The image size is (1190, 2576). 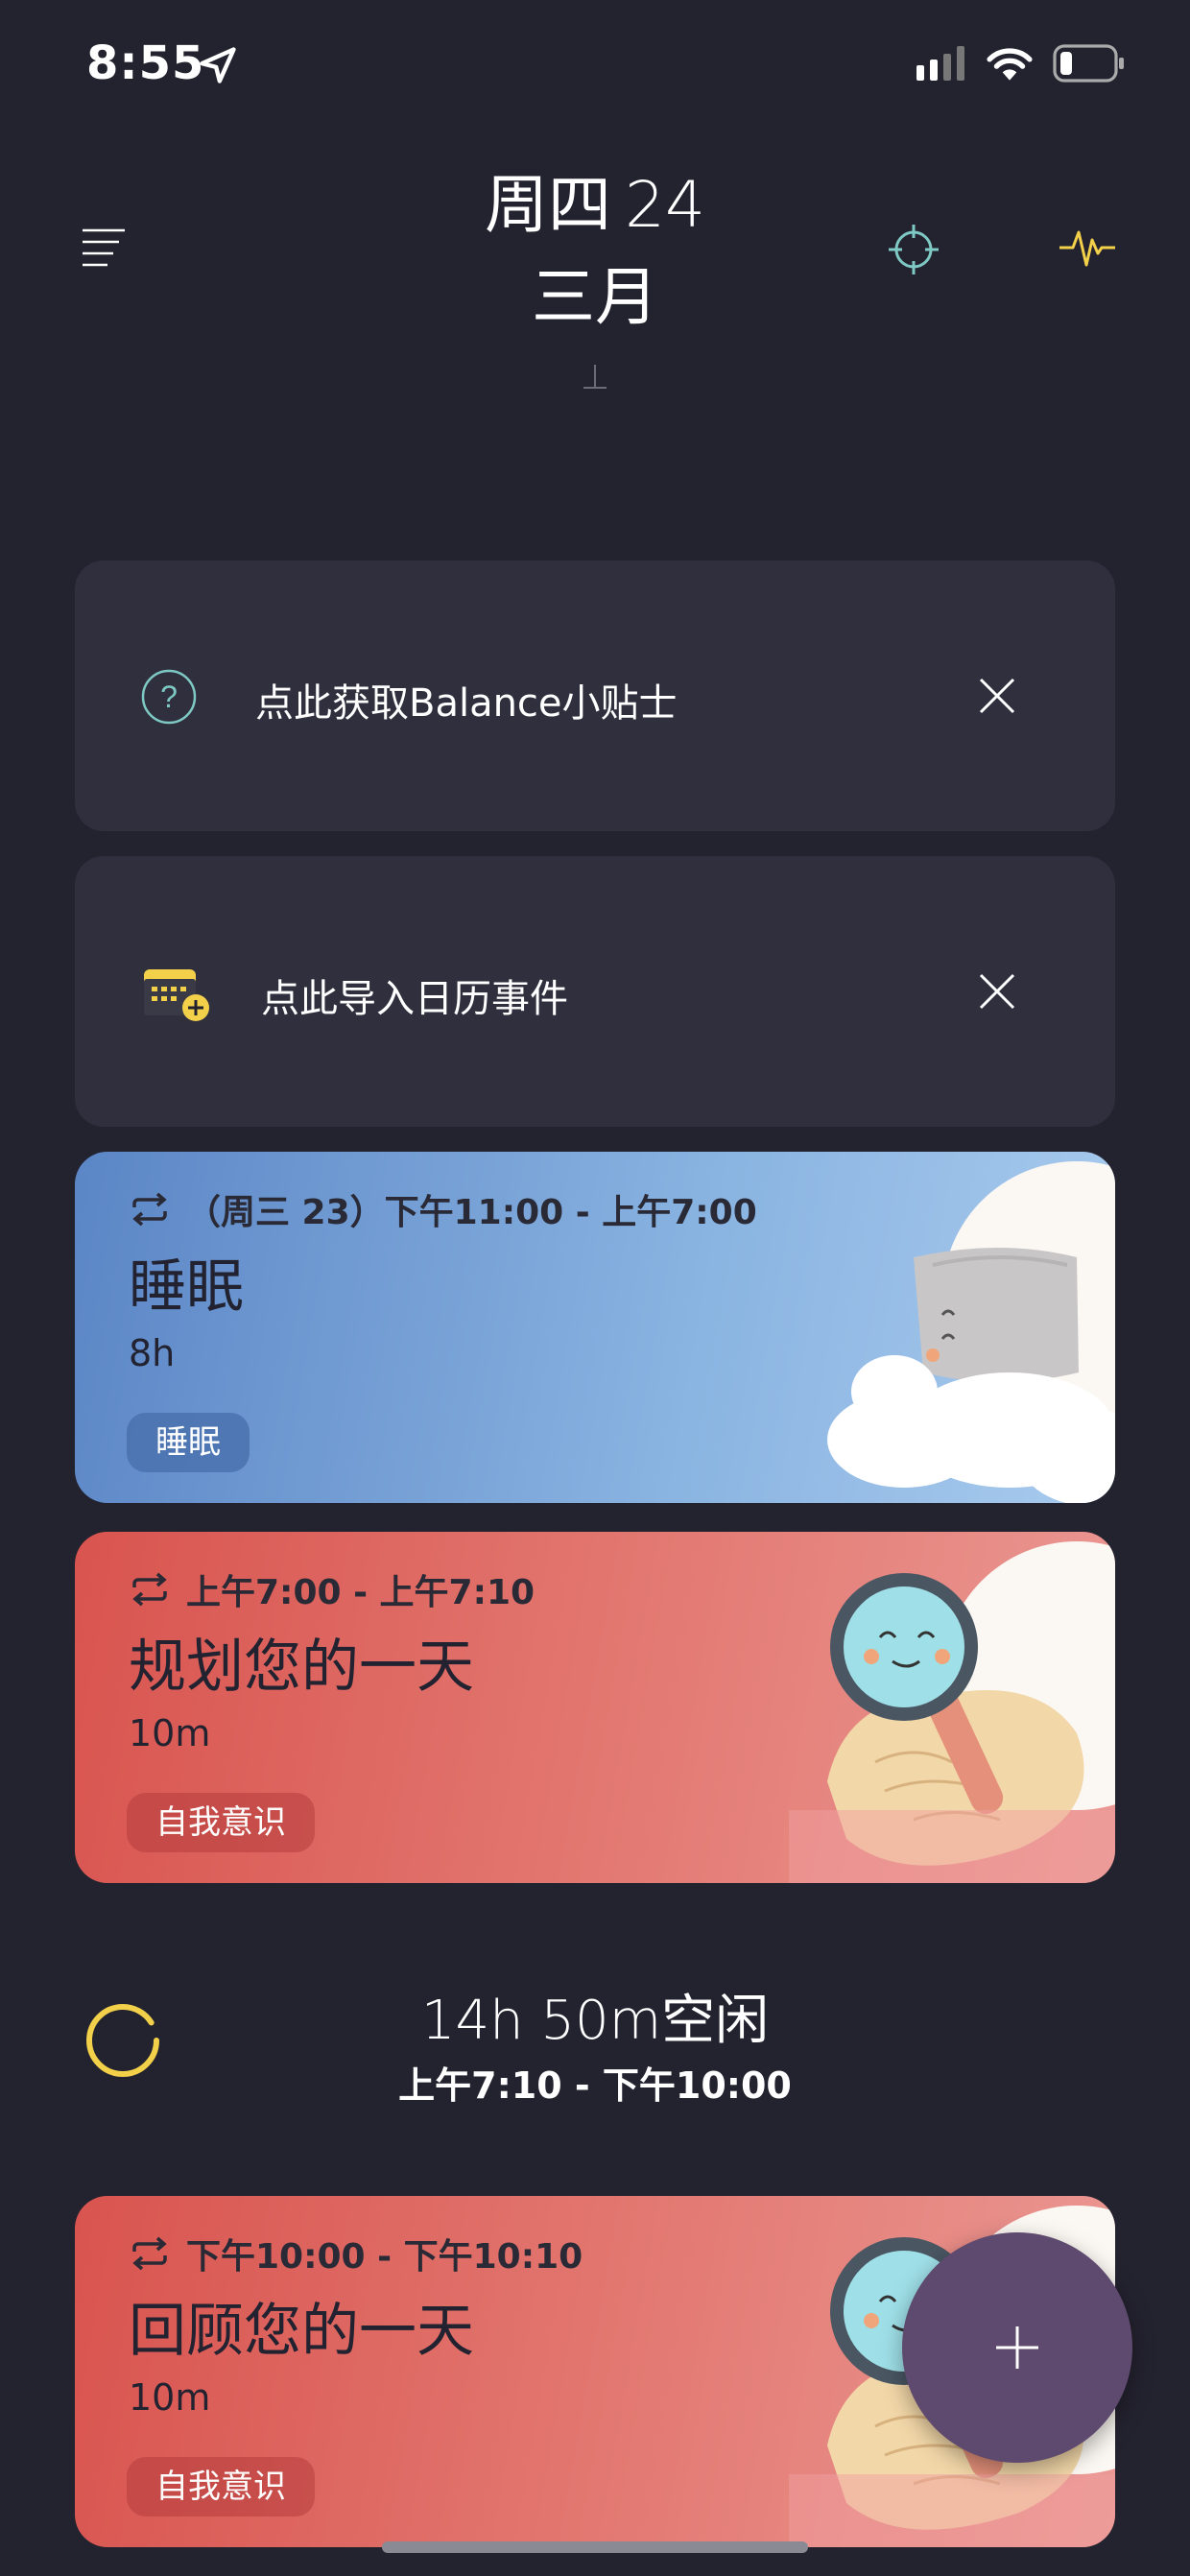 What do you see at coordinates (665, 205) in the screenshot?
I see `header-day-number: 24` at bounding box center [665, 205].